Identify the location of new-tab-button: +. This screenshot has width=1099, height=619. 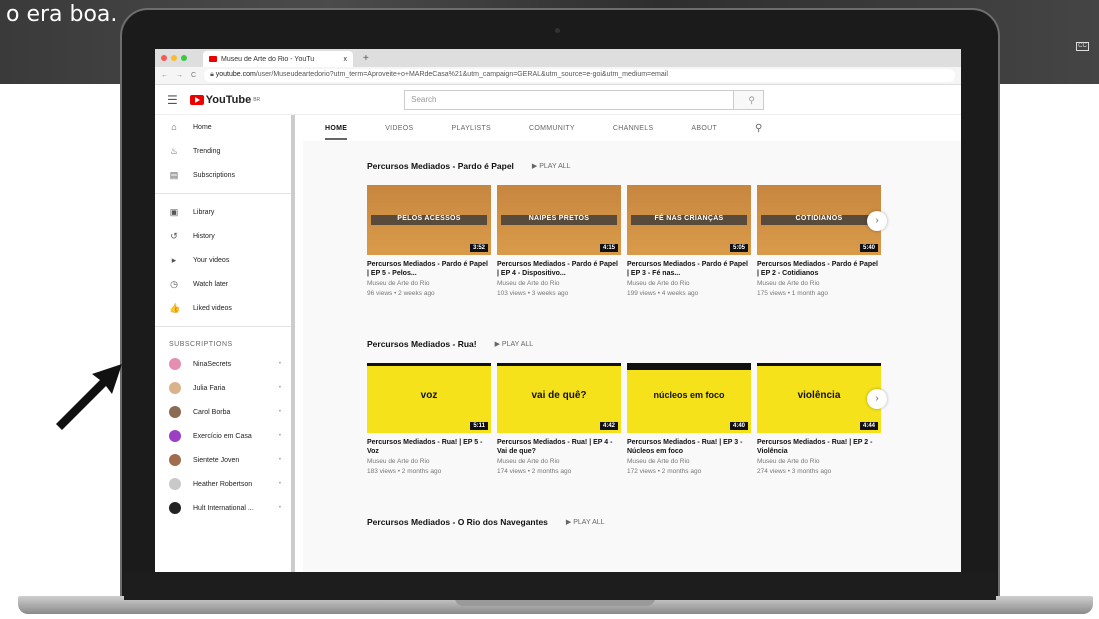
(366, 58).